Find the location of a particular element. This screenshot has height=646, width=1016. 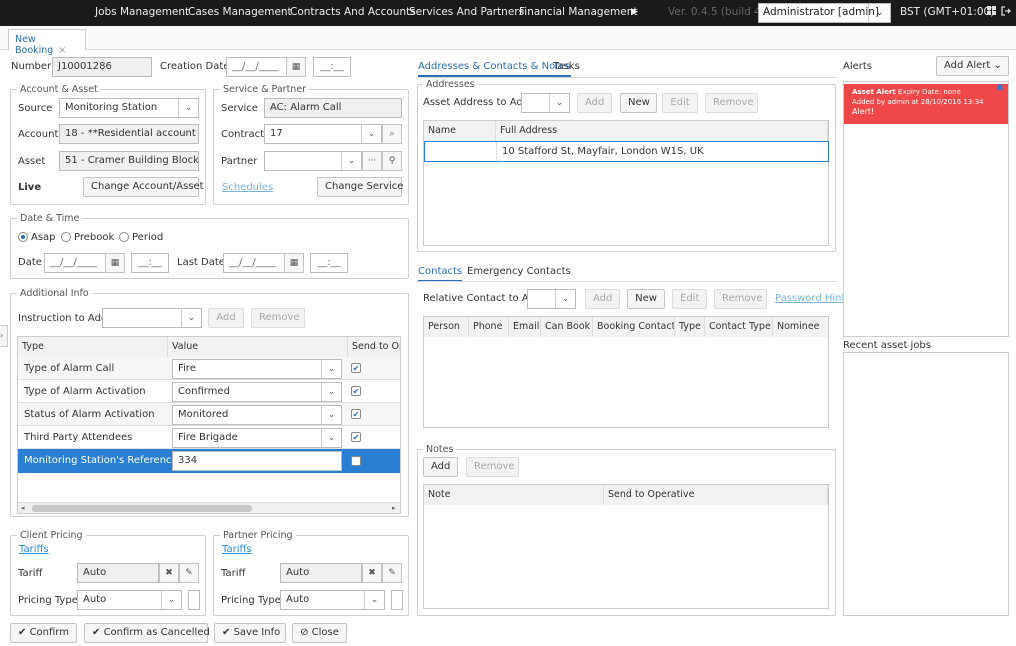

row-address: 10 Stafford St, Mayfair, London W1S, UK is located at coordinates (603, 151).